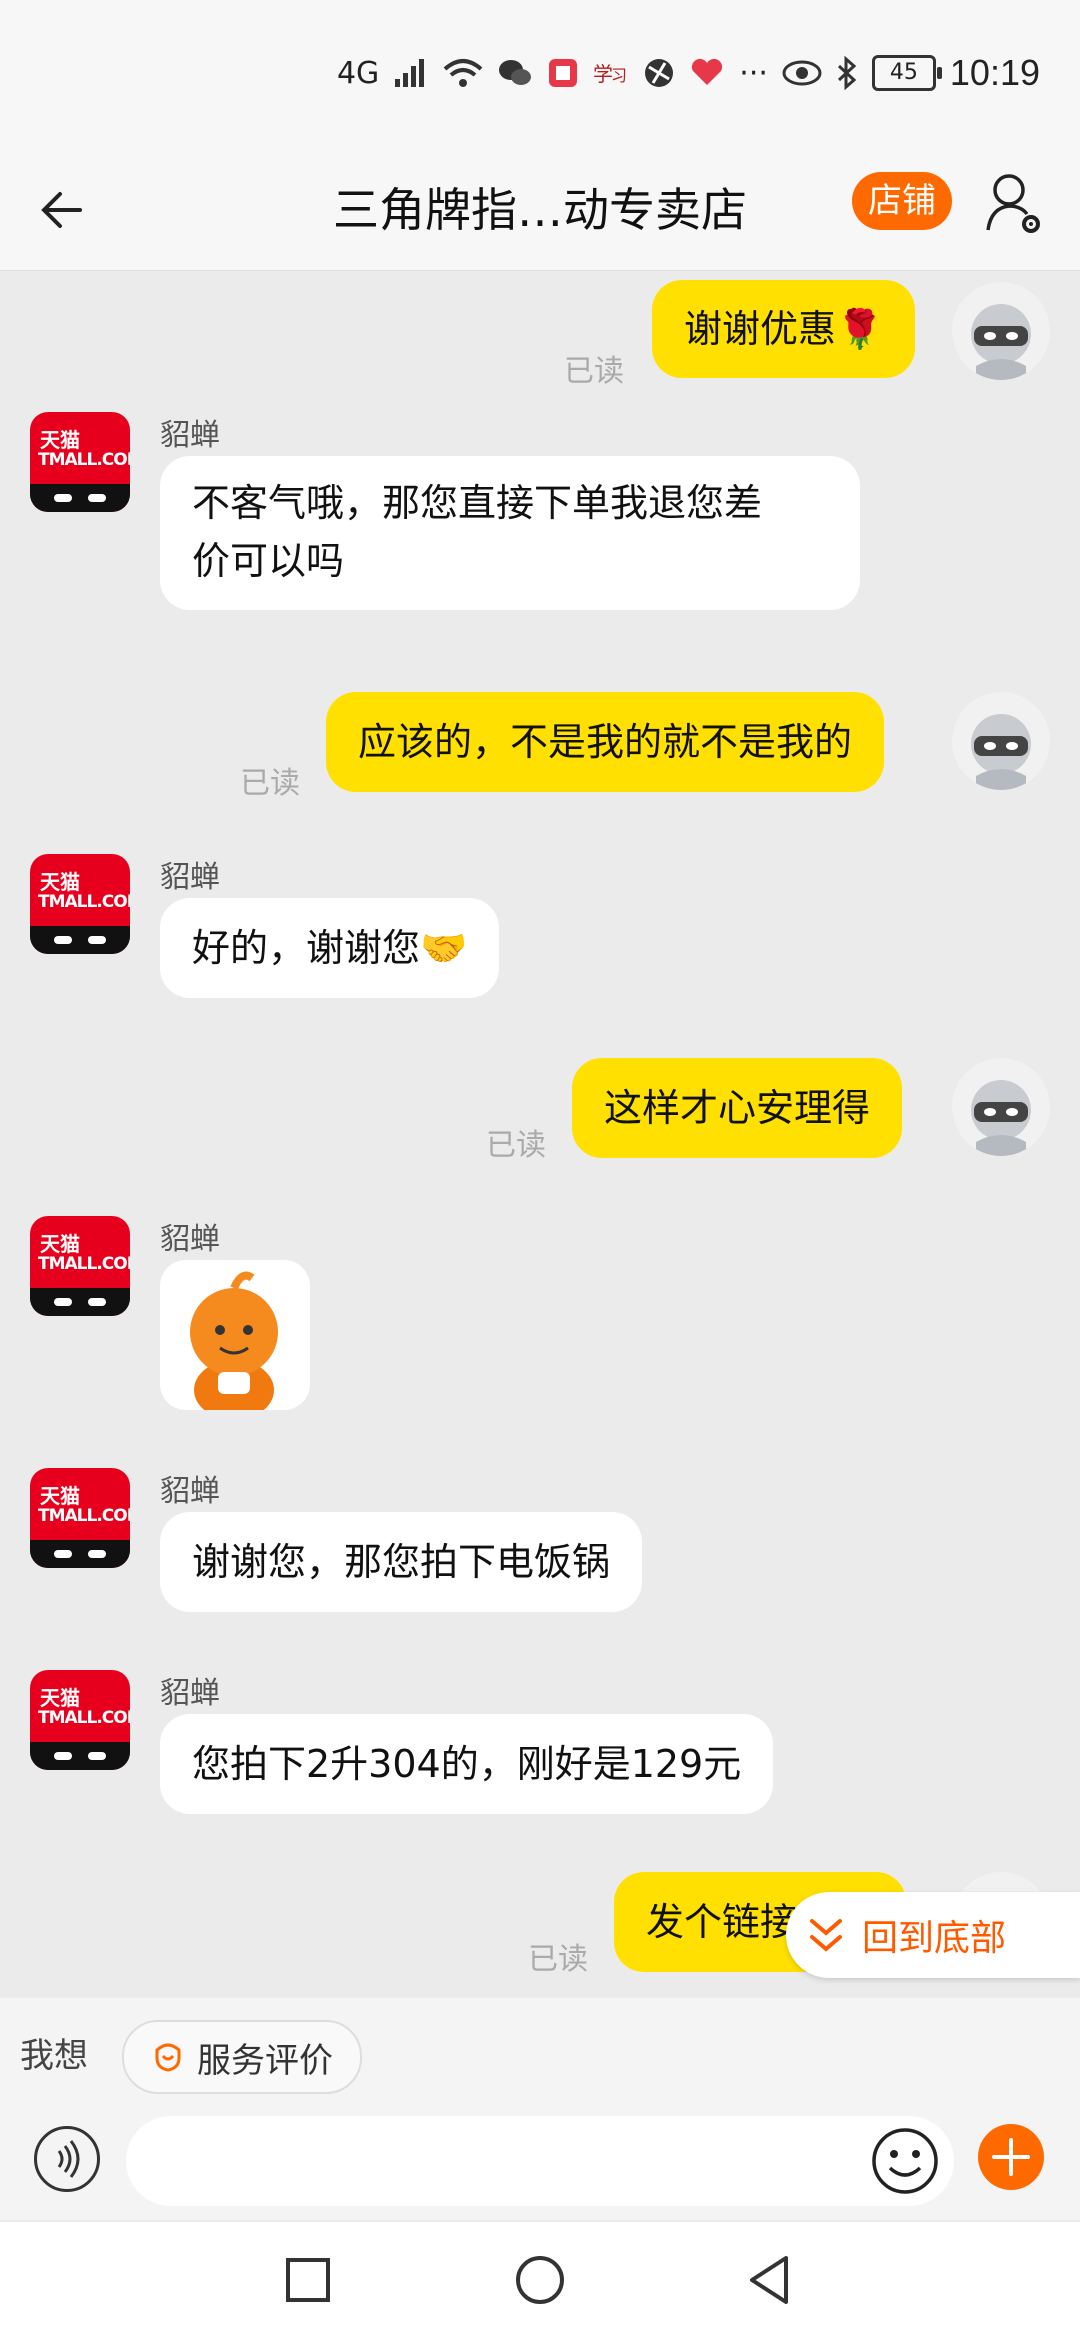 The height and width of the screenshot is (2340, 1080). Describe the element at coordinates (515, 72) in the screenshot. I see `wechat-icon` at that location.